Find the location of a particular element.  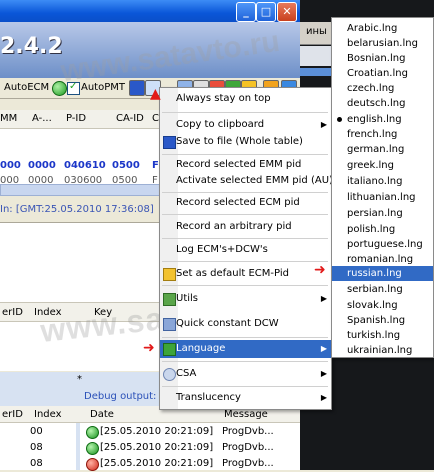

menu-item-label: Record selected EMM pid is located at coordinates (239, 164).